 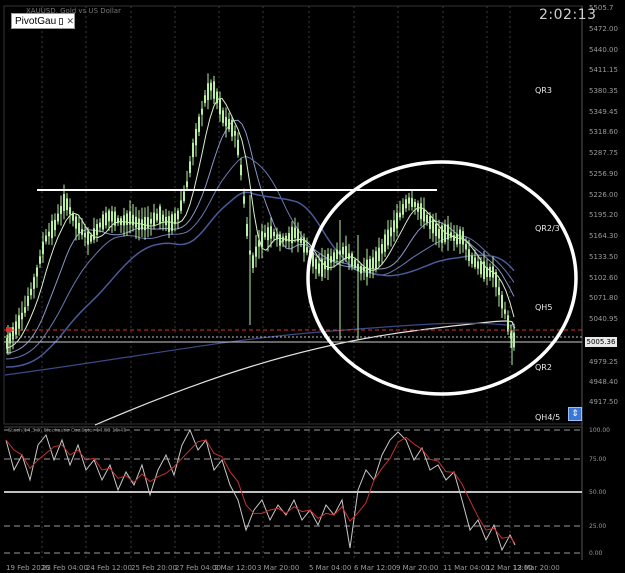 I want to click on price-label: 5195.20, so click(x=603, y=215).